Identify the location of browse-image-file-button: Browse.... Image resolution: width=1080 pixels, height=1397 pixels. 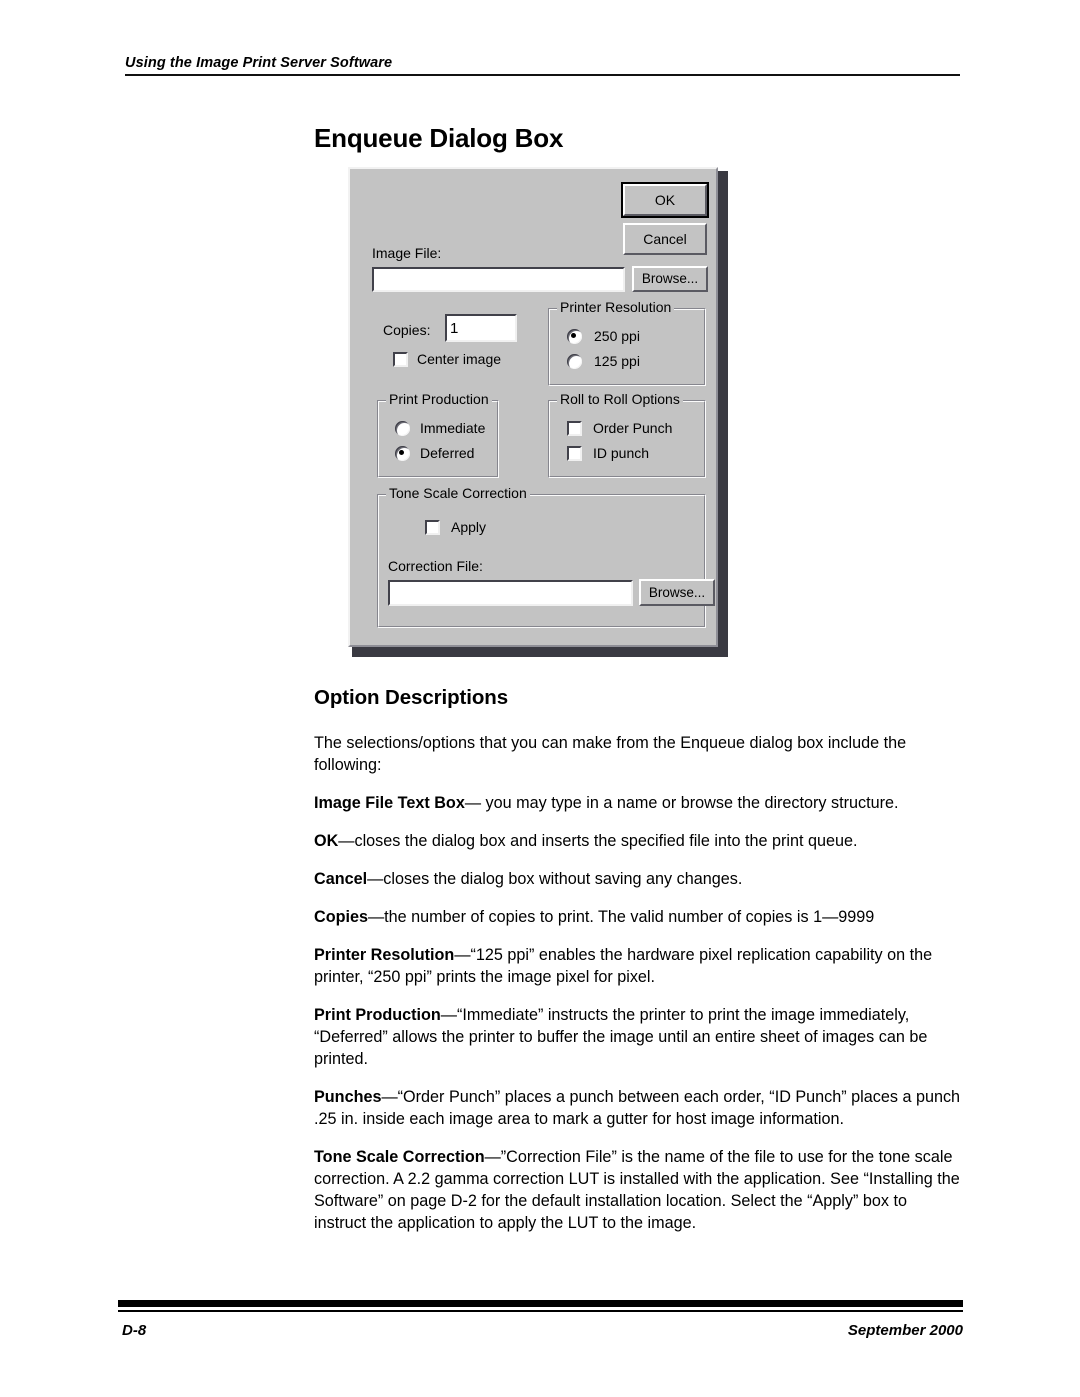
(670, 279).